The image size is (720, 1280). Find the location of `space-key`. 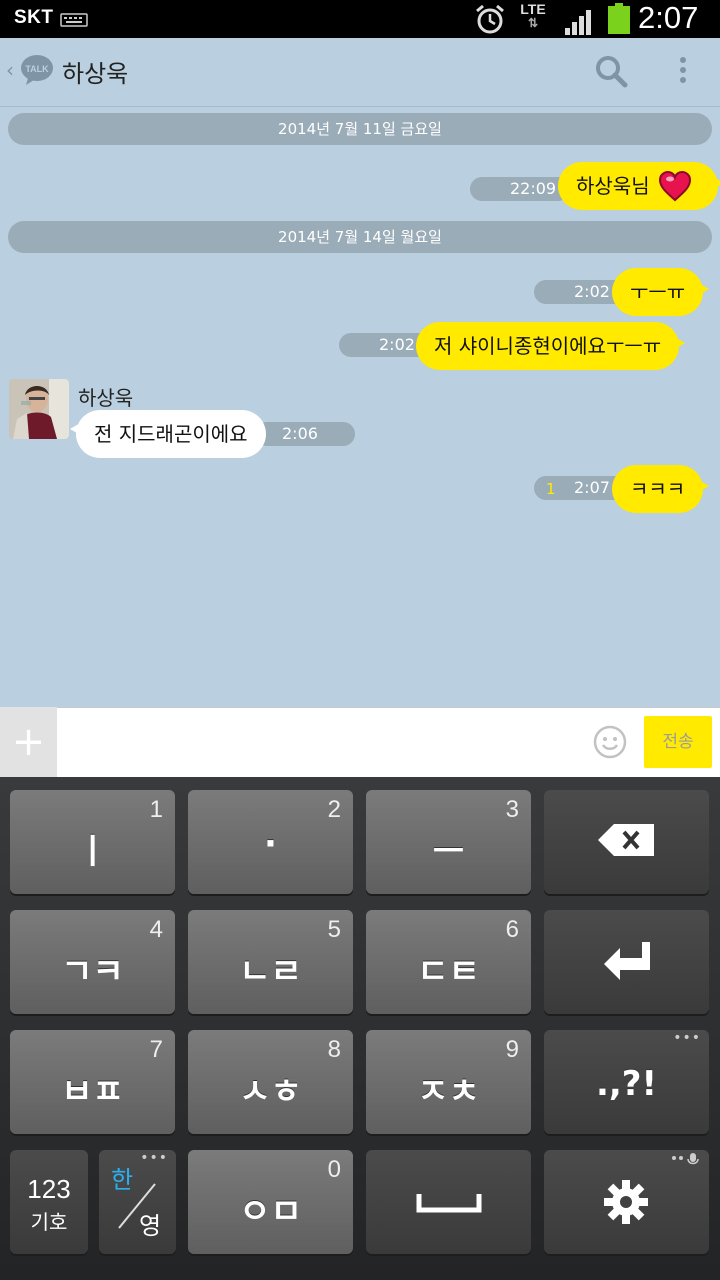

space-key is located at coordinates (448, 1202).